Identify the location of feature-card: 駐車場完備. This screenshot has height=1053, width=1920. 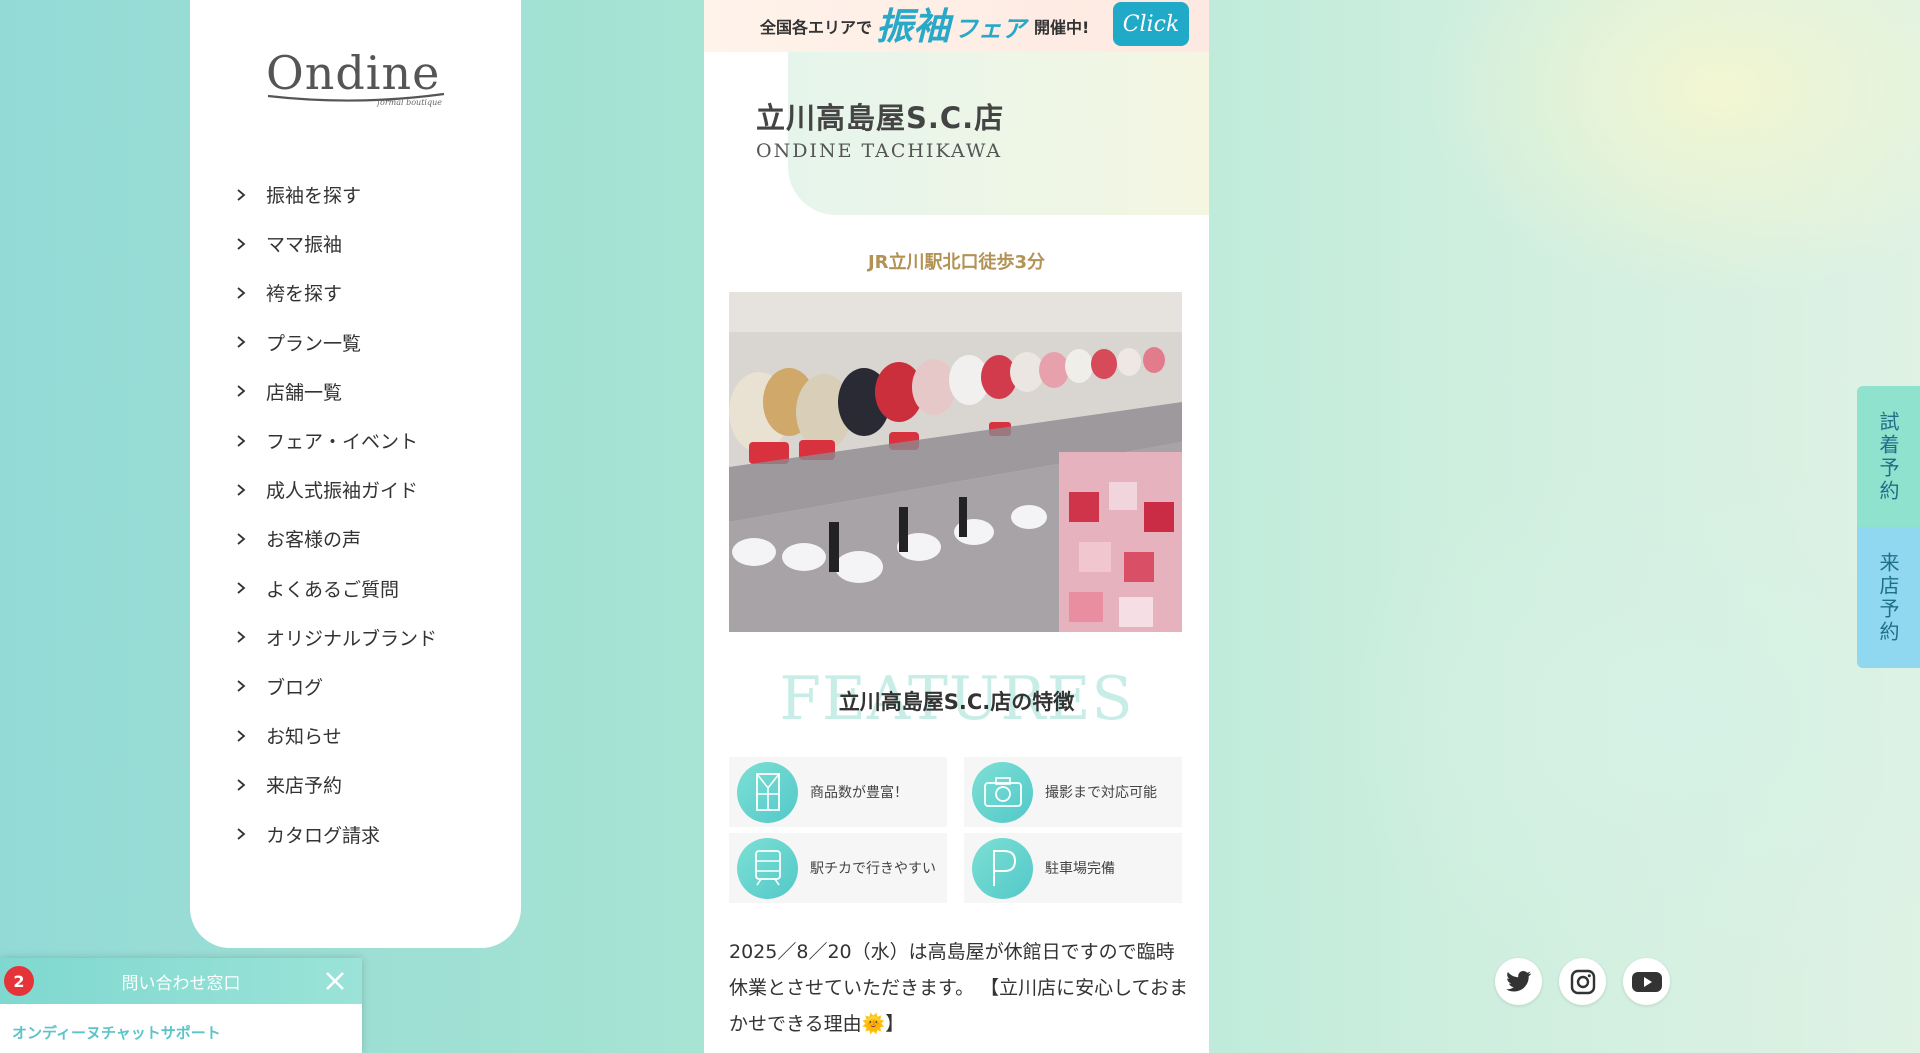
(1073, 868).